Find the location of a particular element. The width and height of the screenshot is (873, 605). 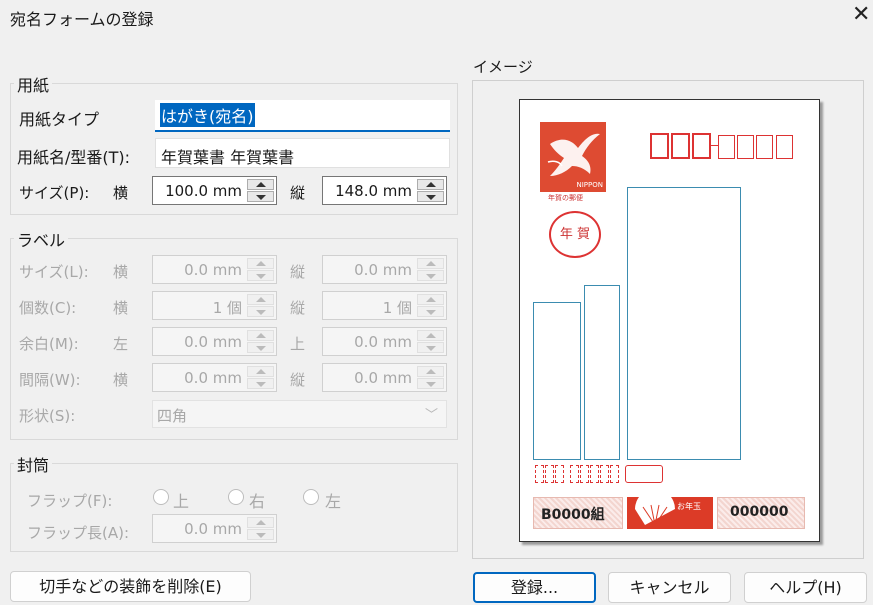

label-shape-select: 四角 ﹀ is located at coordinates (299, 414).